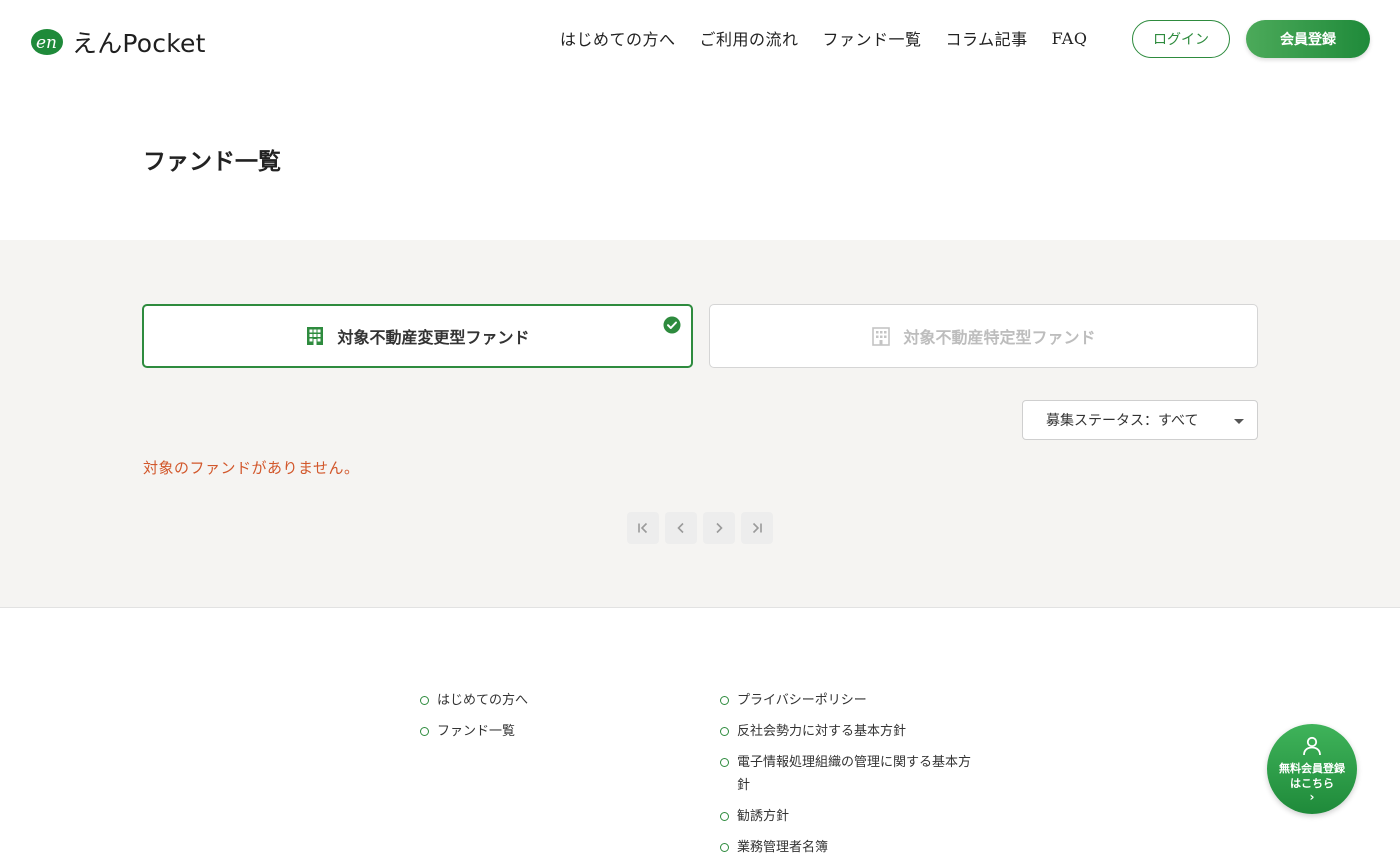  I want to click on next-page-button, so click(719, 528).